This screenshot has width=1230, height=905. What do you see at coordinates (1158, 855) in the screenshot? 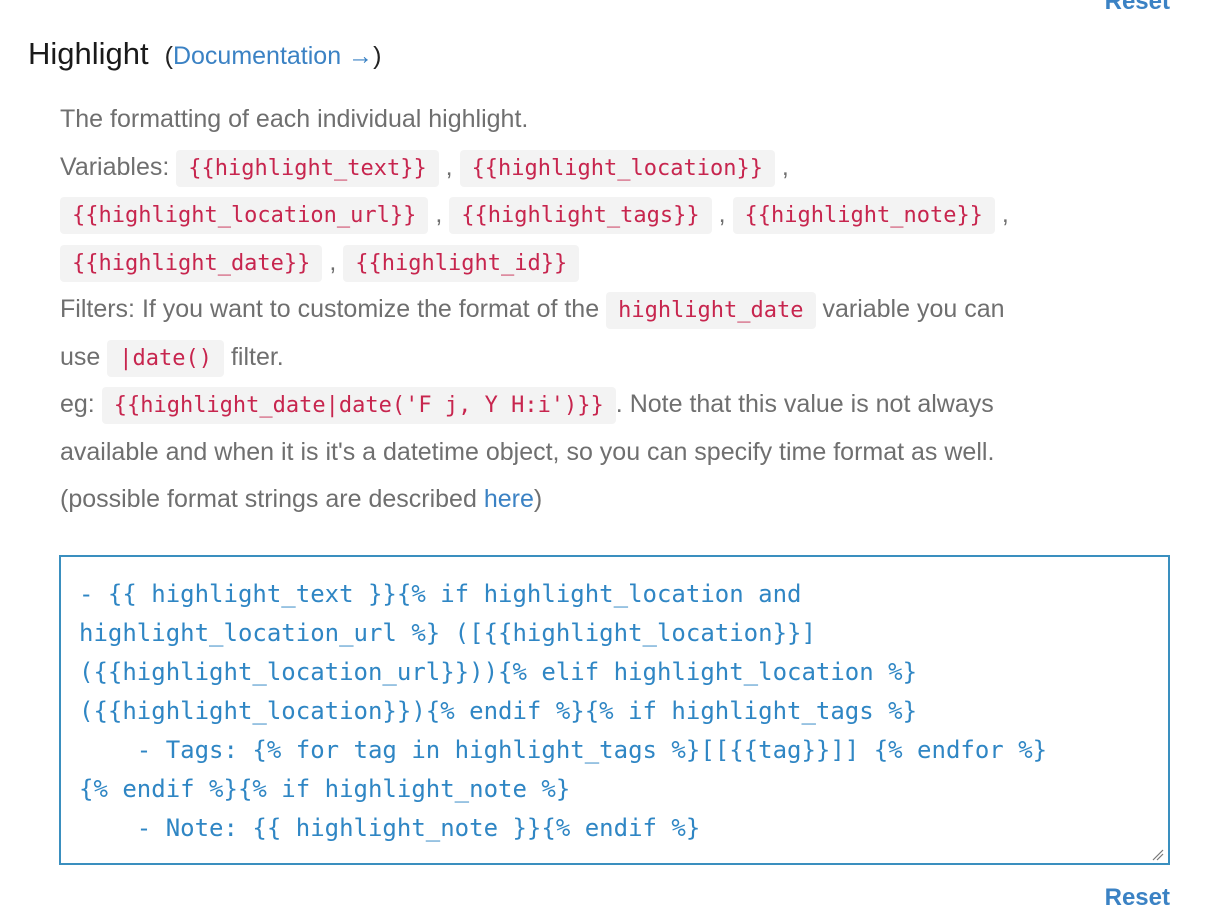
I see `resize-handle-icon` at bounding box center [1158, 855].